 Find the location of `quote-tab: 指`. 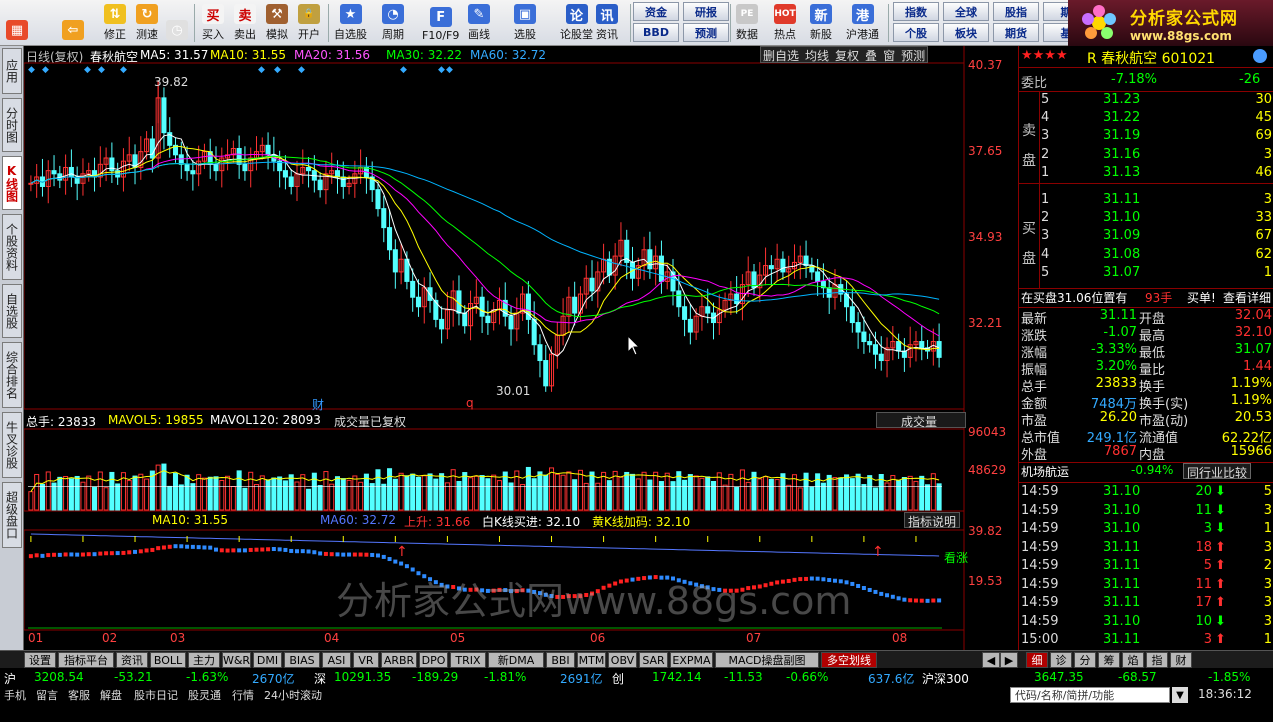

quote-tab: 指 is located at coordinates (1157, 660).